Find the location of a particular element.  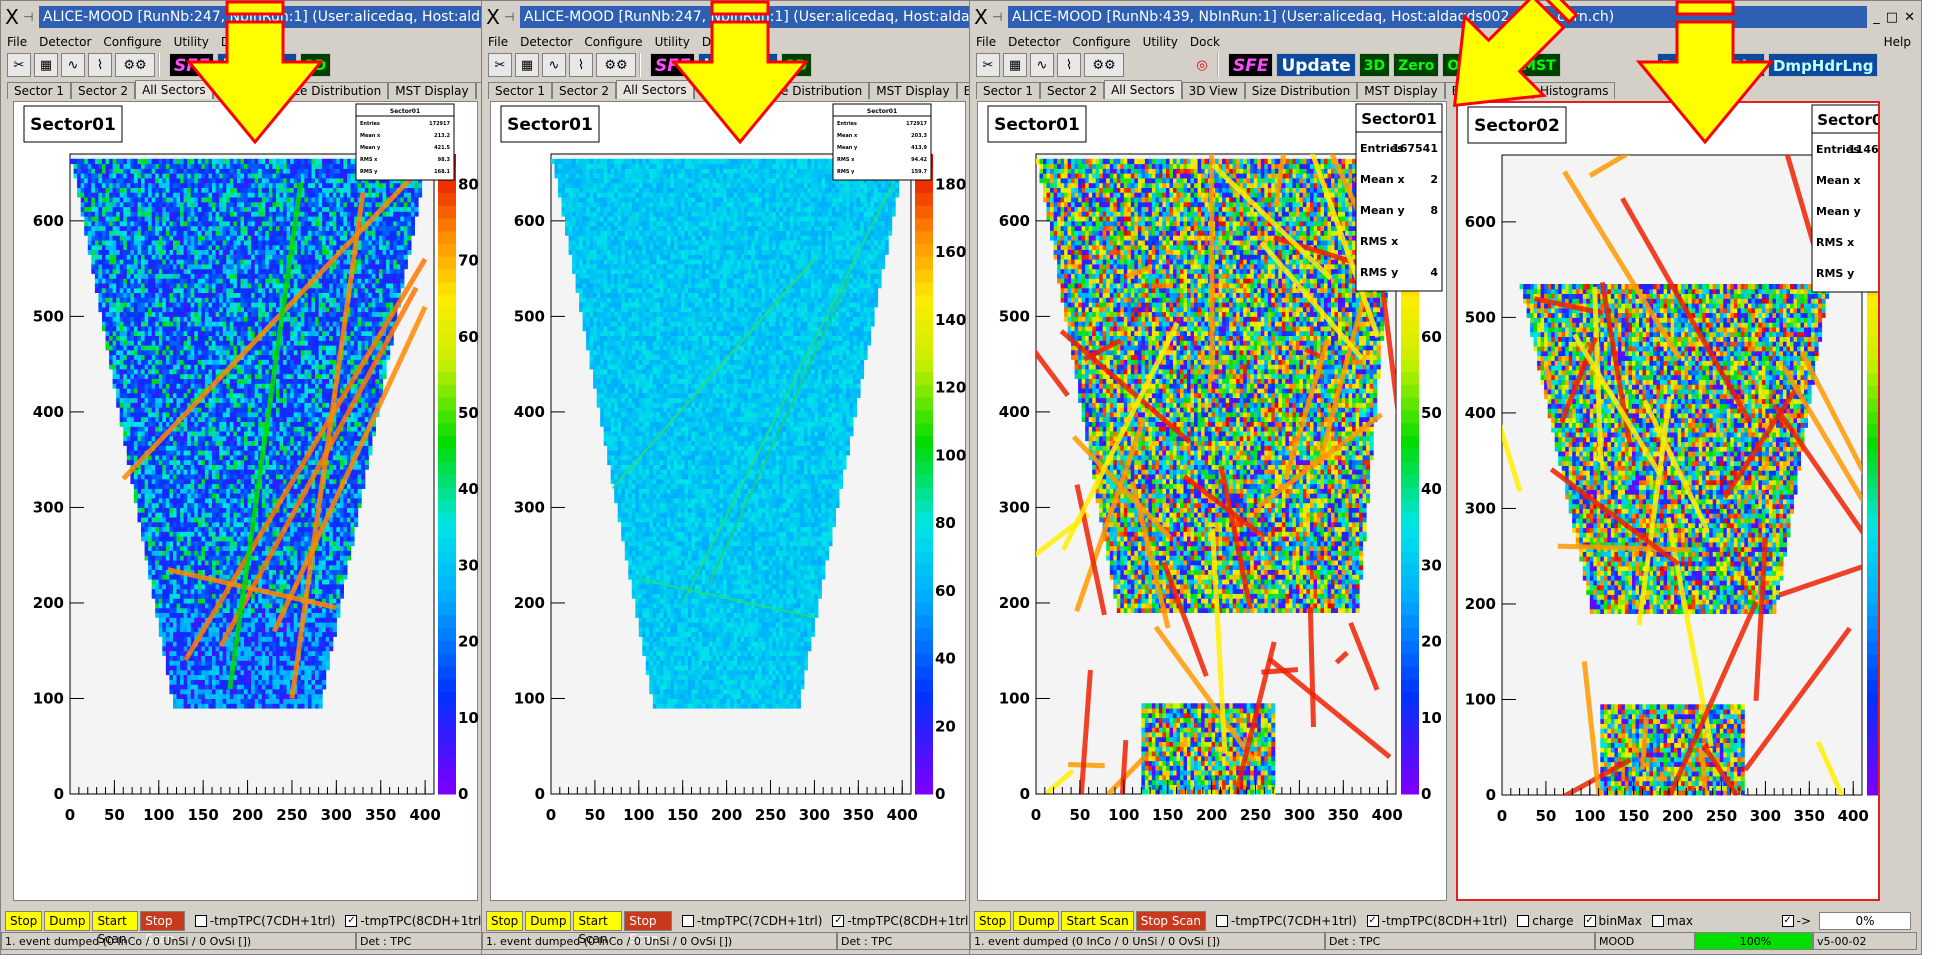

tools-icon: ✂ is located at coordinates (19, 65).